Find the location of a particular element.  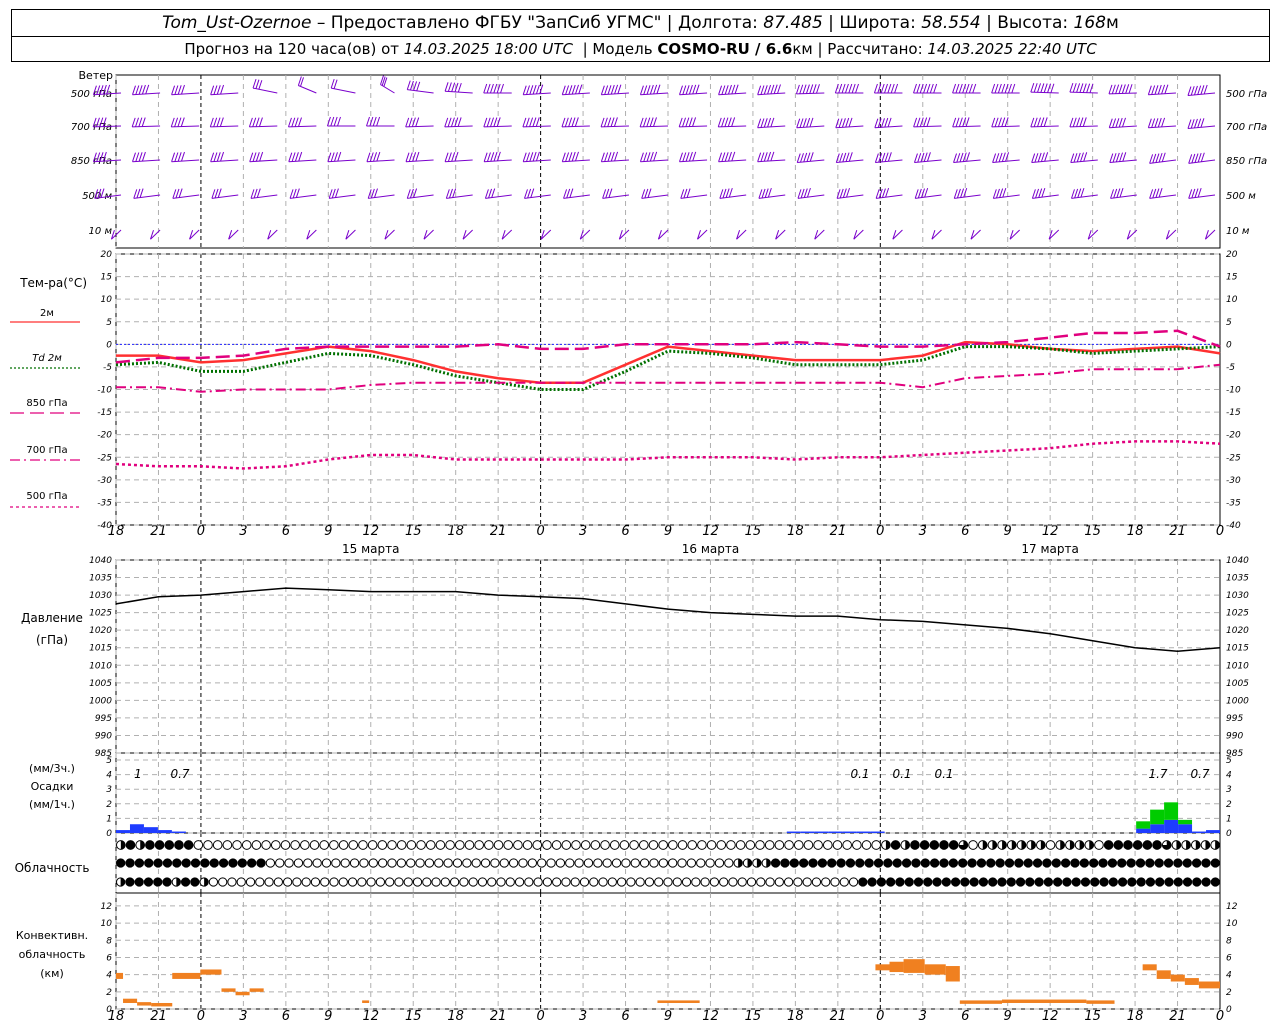

precip-3h-bar is located at coordinates (178, 832).